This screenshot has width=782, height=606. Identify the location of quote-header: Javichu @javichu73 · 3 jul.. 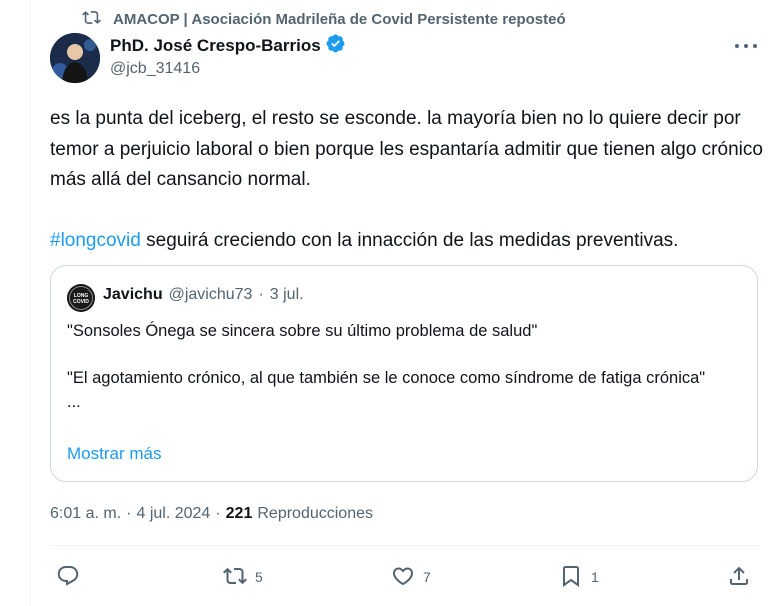
(203, 295).